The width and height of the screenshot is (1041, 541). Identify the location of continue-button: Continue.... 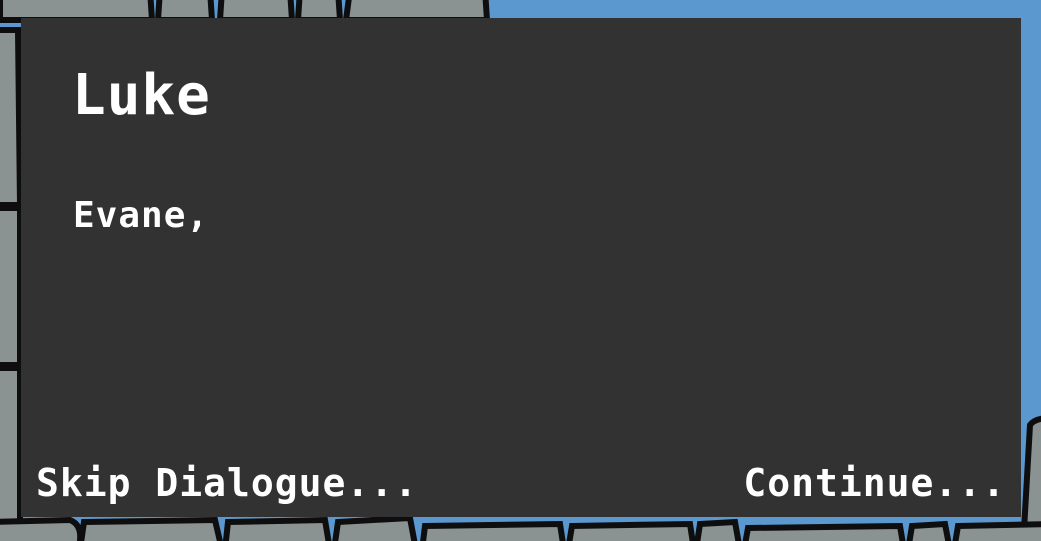
(874, 483).